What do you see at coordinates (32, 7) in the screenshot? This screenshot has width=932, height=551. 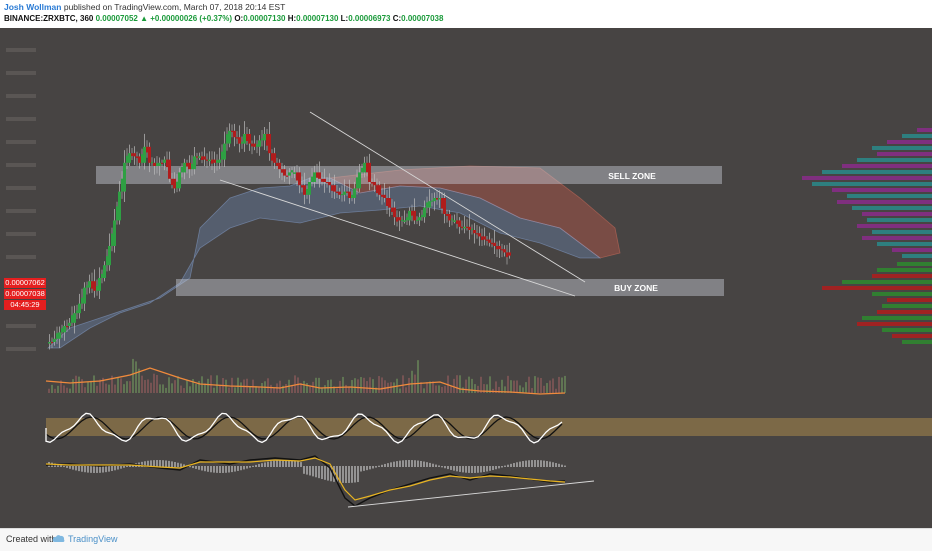 I see `author-link: Josh Wollman` at bounding box center [32, 7].